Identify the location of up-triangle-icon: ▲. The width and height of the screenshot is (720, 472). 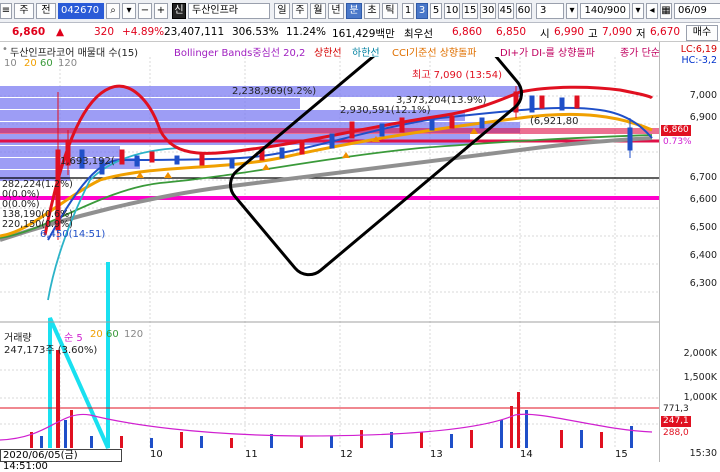
(60, 32).